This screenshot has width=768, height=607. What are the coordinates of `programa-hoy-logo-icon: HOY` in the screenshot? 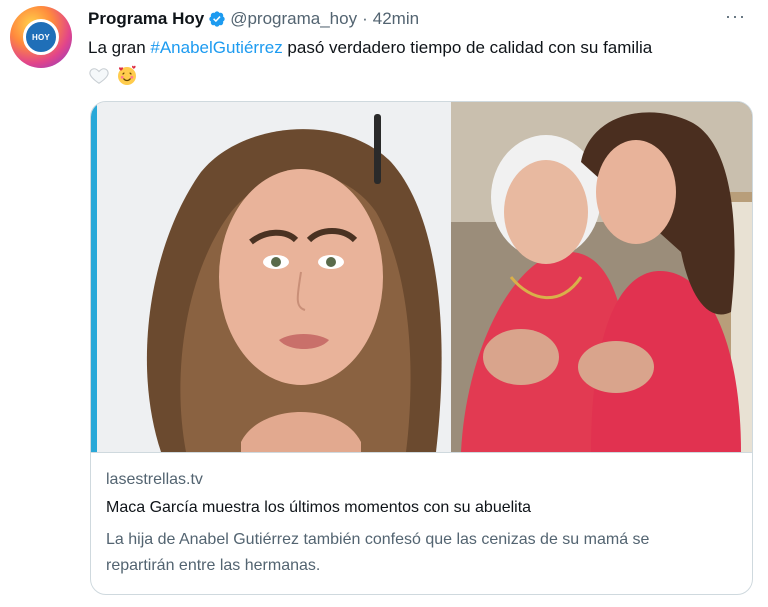 It's located at (41, 37).